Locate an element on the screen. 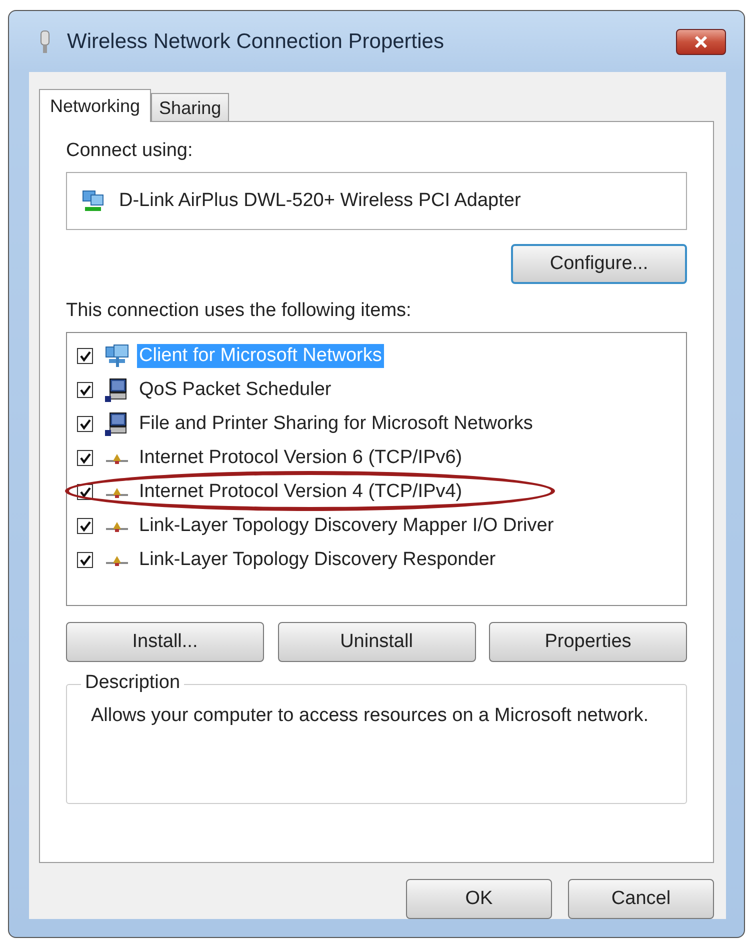 The height and width of the screenshot is (945, 752). list-item: Internet Protocol Version 6 (TCP/IPv6) is located at coordinates (300, 458).